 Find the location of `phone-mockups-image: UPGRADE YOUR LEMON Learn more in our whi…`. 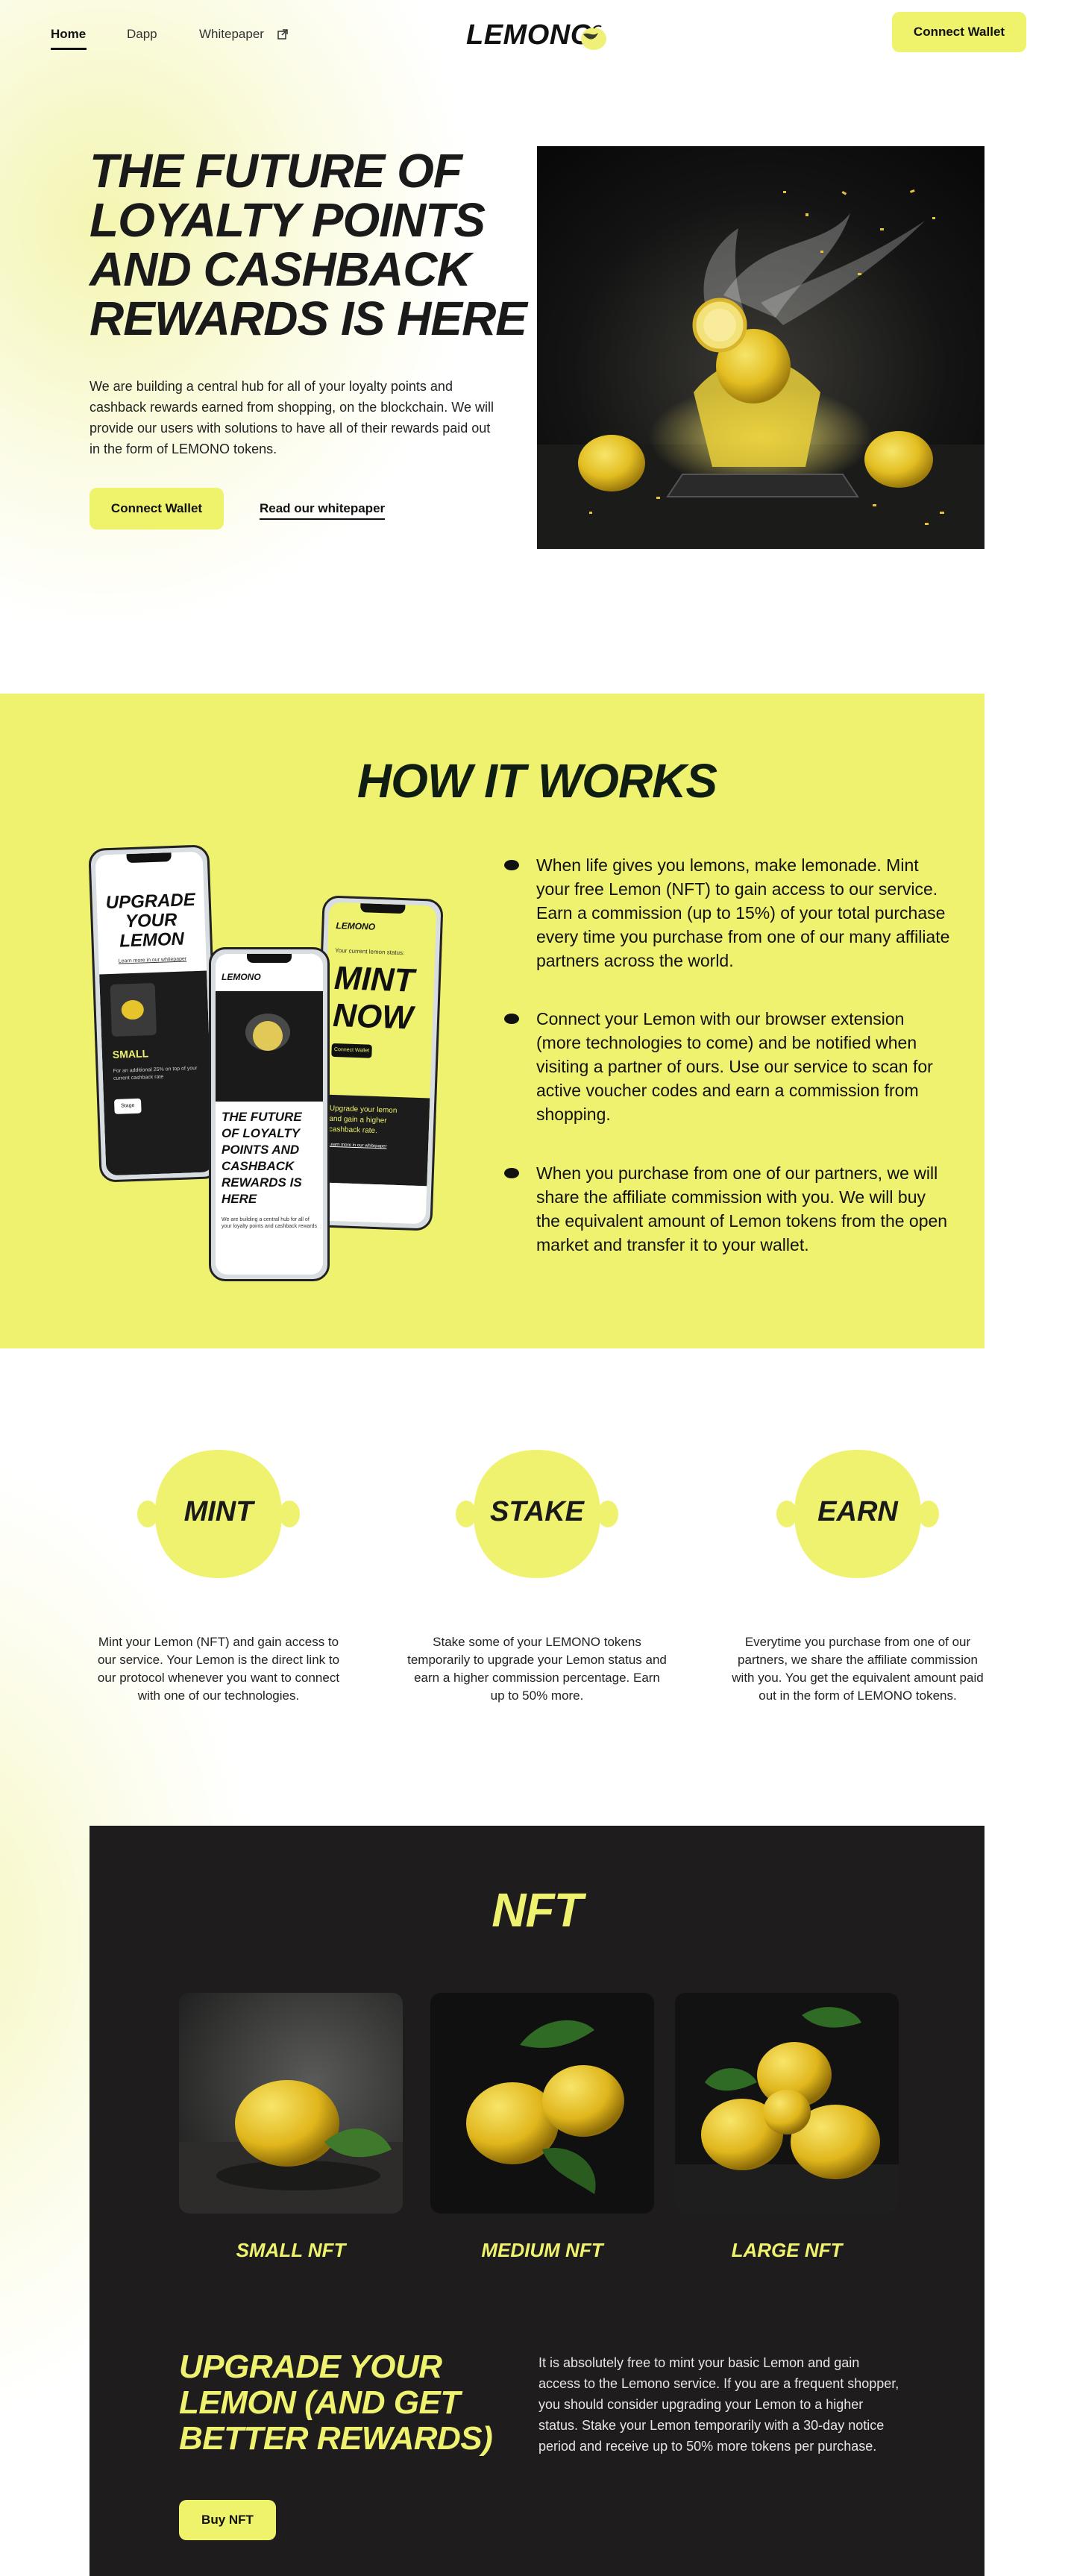

phone-mockups-image: UPGRADE YOUR LEMON Learn more in our whi… is located at coordinates (268, 1060).